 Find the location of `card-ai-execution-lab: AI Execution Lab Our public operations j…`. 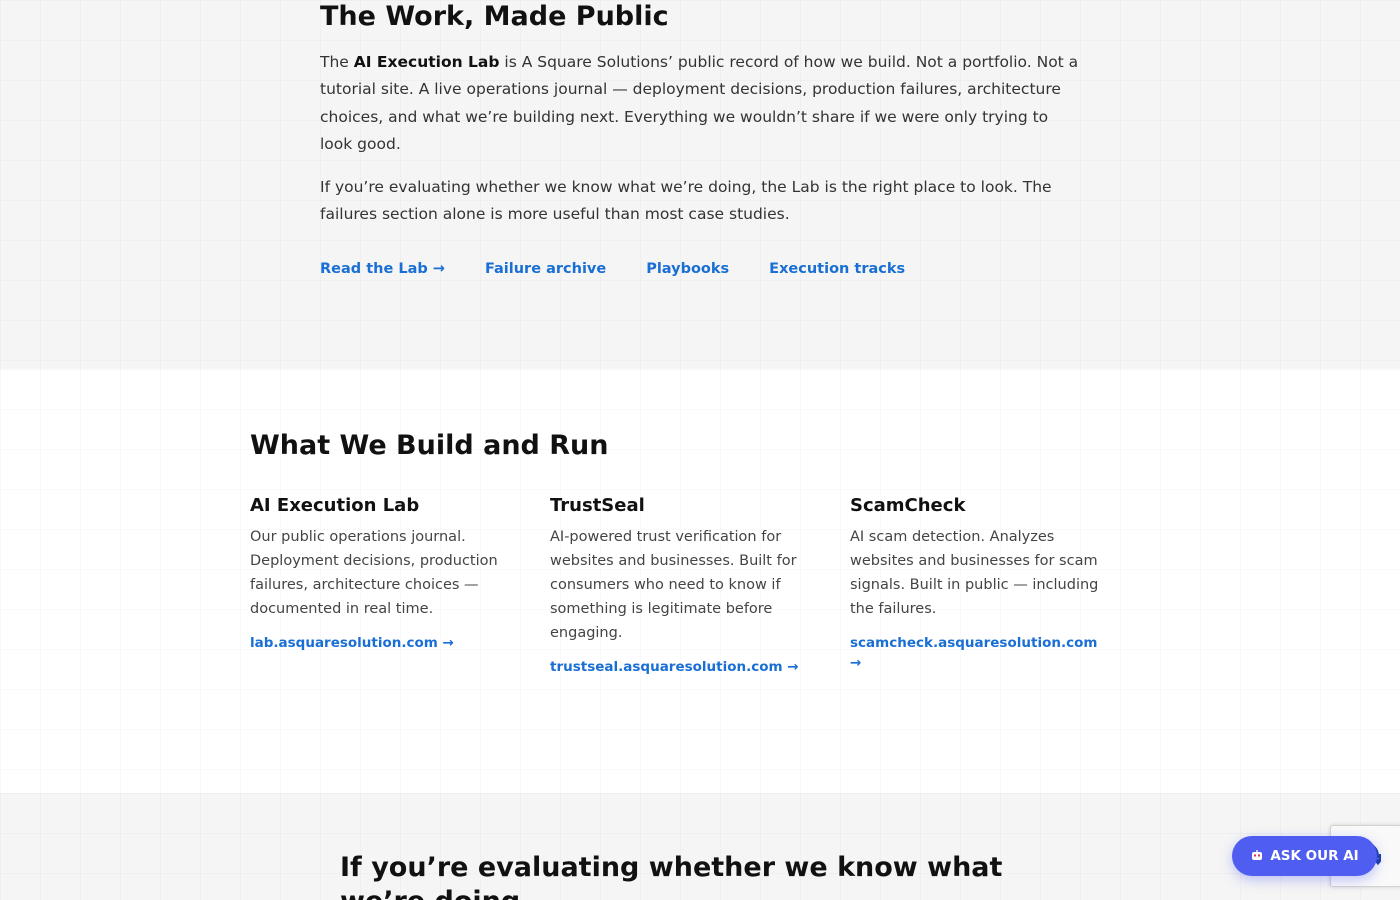

card-ai-execution-lab: AI Execution Lab Our public operations j… is located at coordinates (400, 585).